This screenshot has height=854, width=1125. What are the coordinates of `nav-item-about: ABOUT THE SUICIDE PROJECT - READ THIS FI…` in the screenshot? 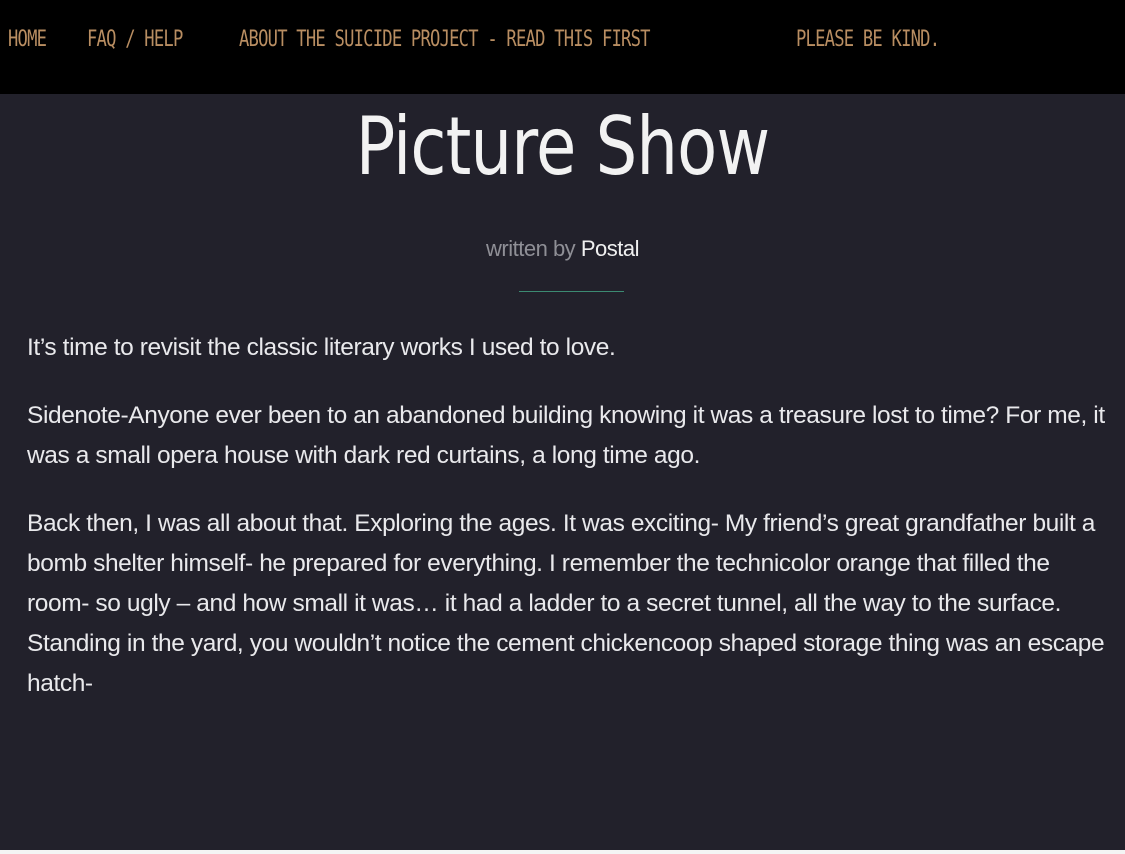 It's located at (502, 40).